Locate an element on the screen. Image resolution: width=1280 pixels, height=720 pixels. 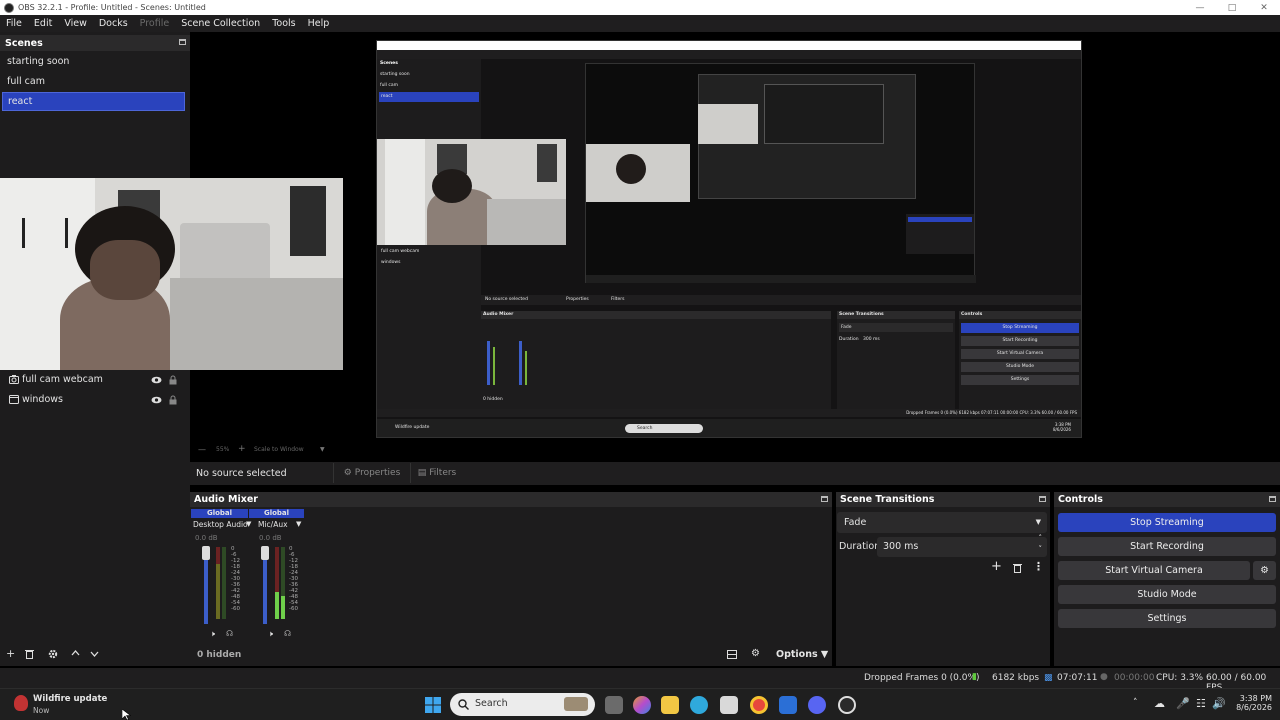
task-view-icon is located at coordinates (614, 705).